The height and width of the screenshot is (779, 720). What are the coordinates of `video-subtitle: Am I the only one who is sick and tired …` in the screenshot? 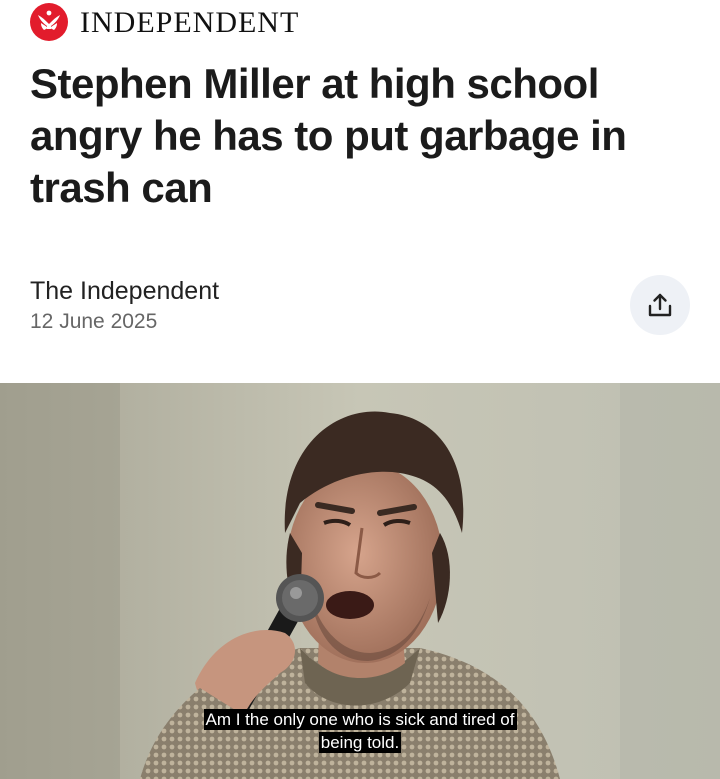 It's located at (360, 731).